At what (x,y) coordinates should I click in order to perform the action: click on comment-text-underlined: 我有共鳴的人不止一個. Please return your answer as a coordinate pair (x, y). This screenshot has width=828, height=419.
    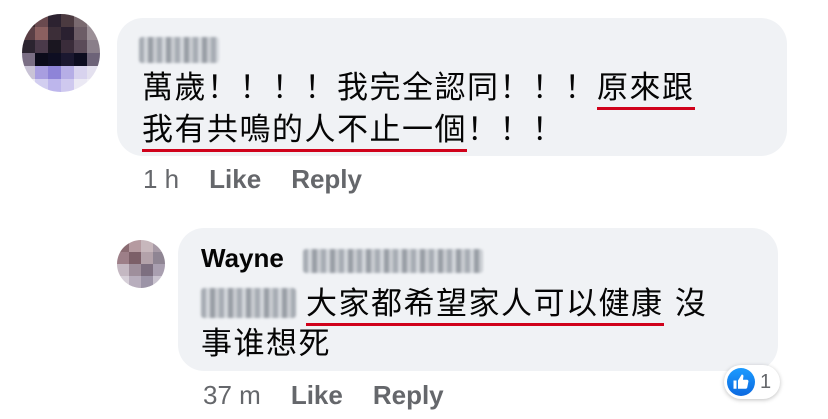
    Looking at the image, I should click on (304, 132).